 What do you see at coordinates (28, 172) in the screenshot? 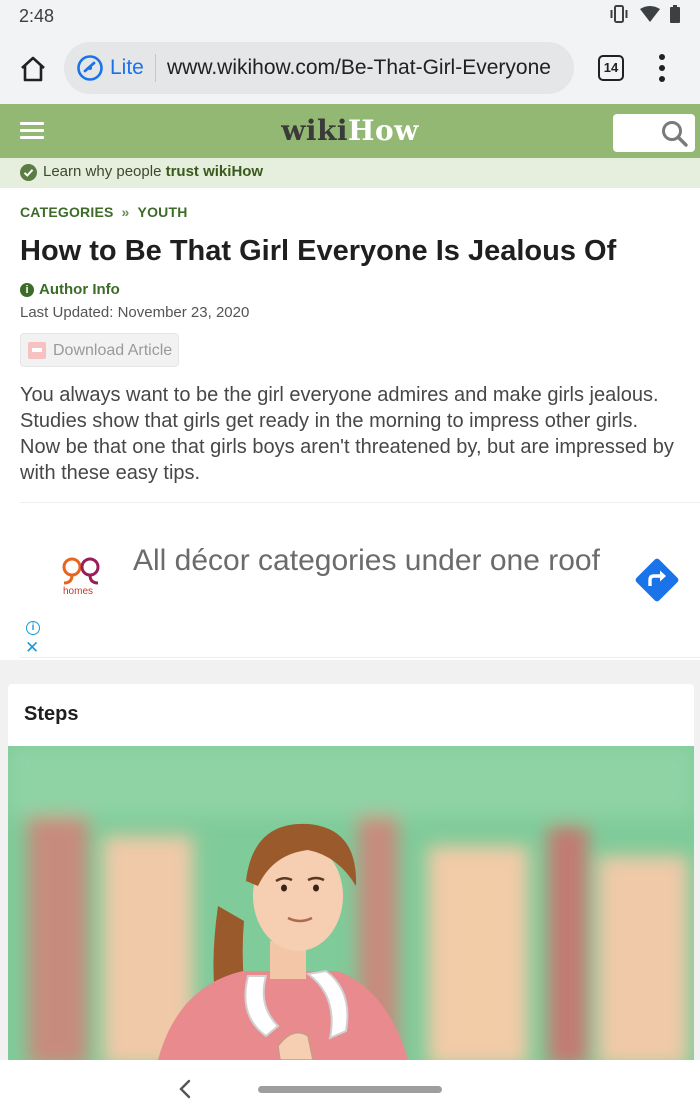
I see `check-badge-icon` at bounding box center [28, 172].